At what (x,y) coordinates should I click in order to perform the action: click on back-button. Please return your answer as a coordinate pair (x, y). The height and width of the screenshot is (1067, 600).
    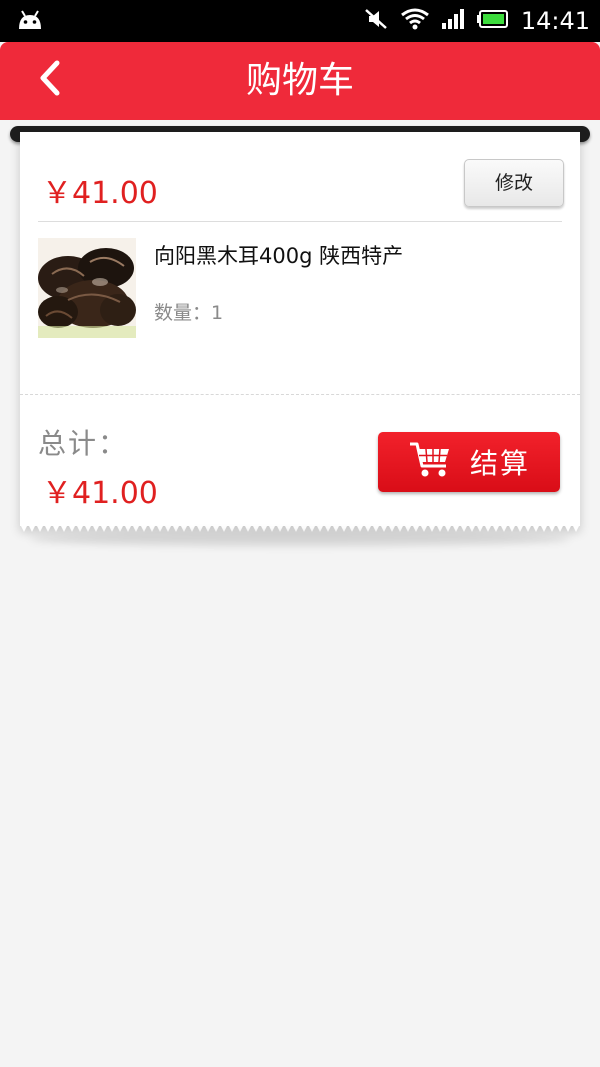
    Looking at the image, I should click on (50, 80).